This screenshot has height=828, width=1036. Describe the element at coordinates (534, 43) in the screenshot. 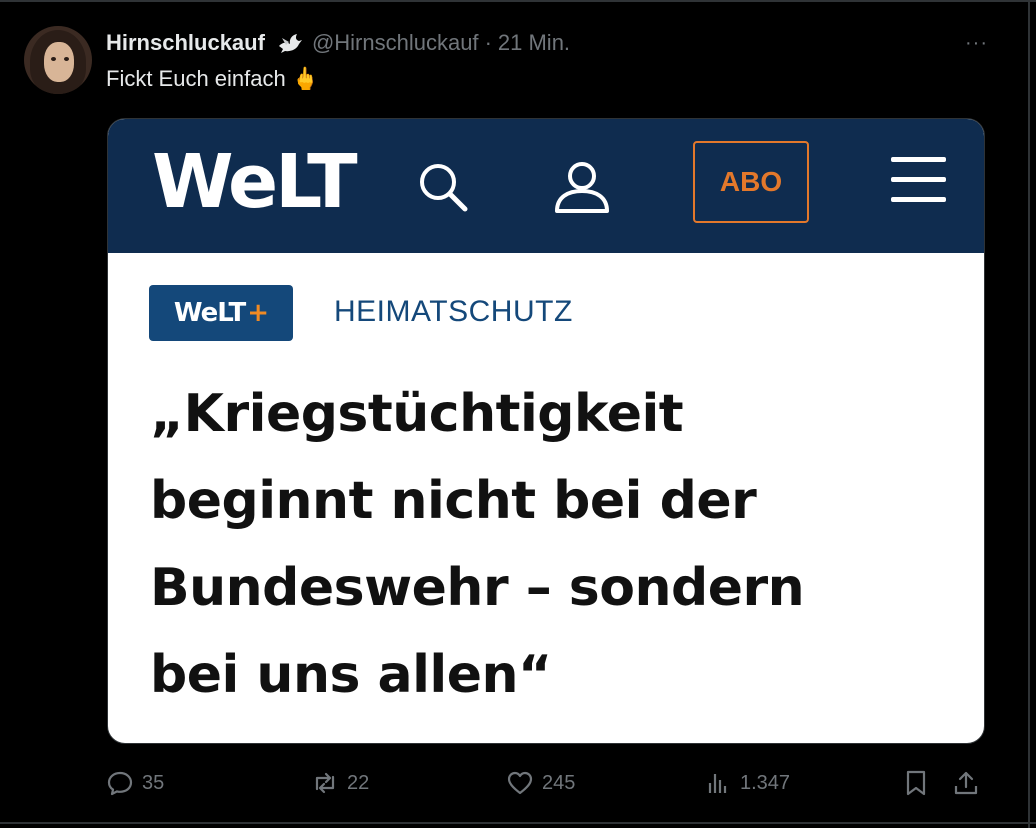

I see `timestamp: 21 Min.` at that location.